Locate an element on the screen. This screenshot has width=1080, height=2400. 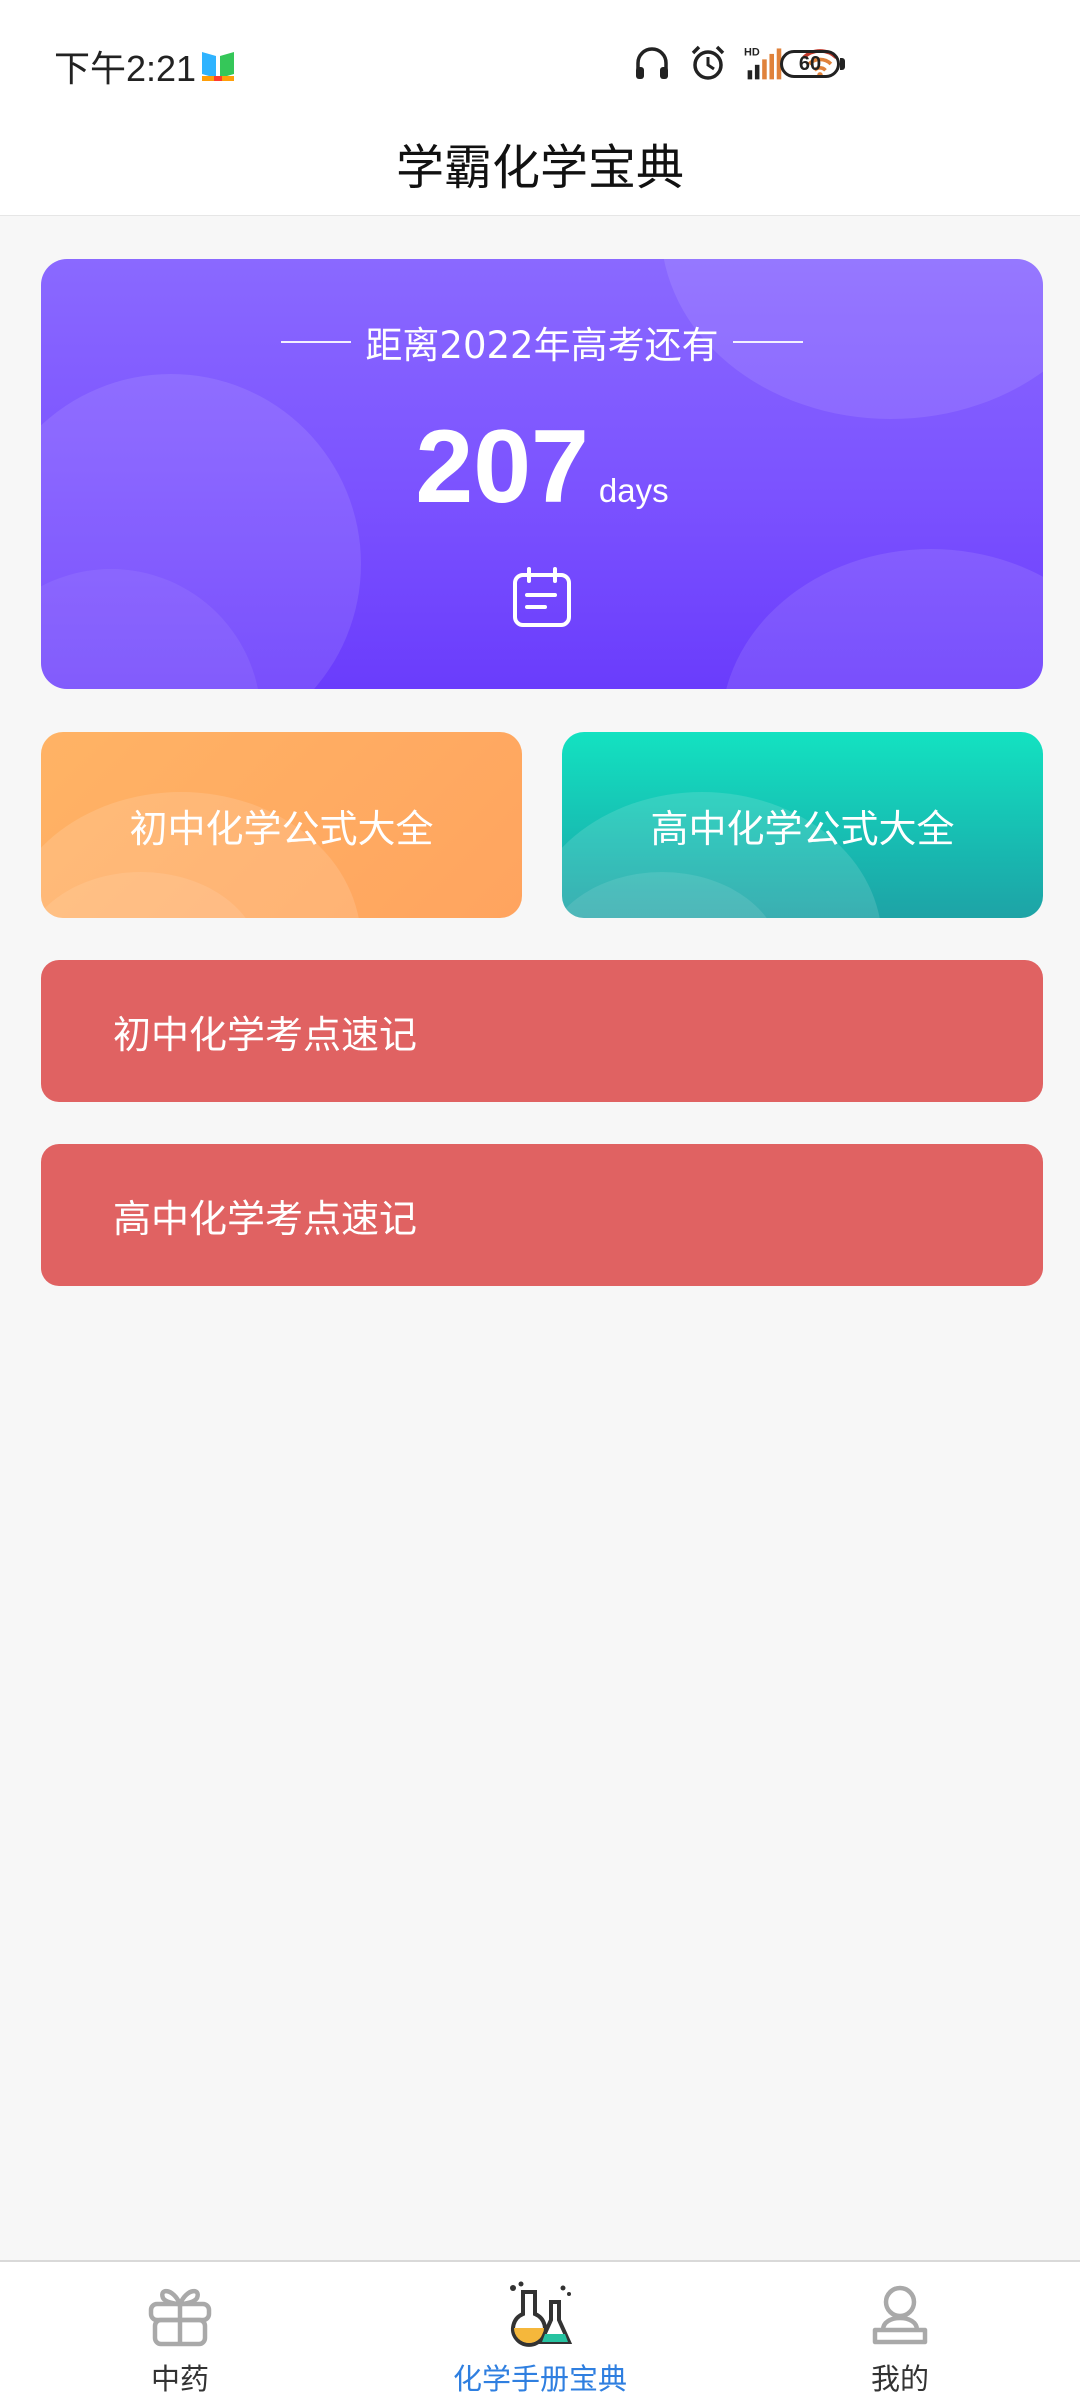
junior-kaodian-label: 初中化学考点速记 is located at coordinates (265, 1034).